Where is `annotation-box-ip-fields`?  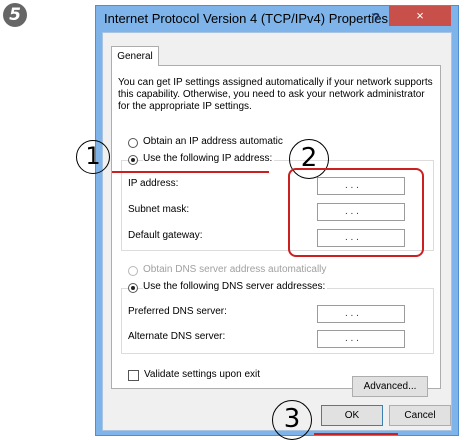
annotation-box-ip-fields is located at coordinates (356, 212).